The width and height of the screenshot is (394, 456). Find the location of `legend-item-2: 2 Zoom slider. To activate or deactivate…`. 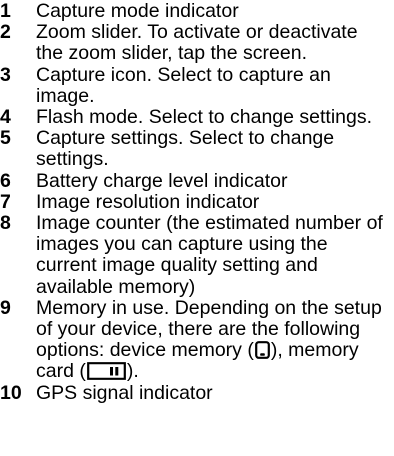

legend-item-2: 2 Zoom slider. To activate or deactivate… is located at coordinates (197, 43).